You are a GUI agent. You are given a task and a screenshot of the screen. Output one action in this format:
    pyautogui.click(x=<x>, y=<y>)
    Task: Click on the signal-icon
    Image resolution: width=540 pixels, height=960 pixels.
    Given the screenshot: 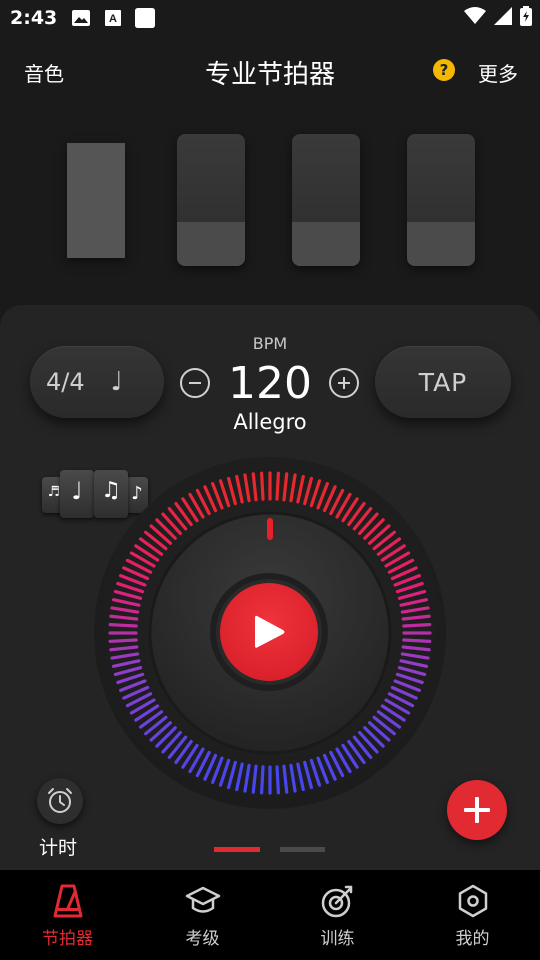 What is the action you would take?
    pyautogui.click(x=503, y=18)
    